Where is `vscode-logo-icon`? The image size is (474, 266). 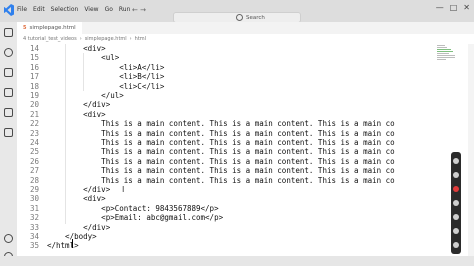 vscode-logo-icon is located at coordinates (9, 10).